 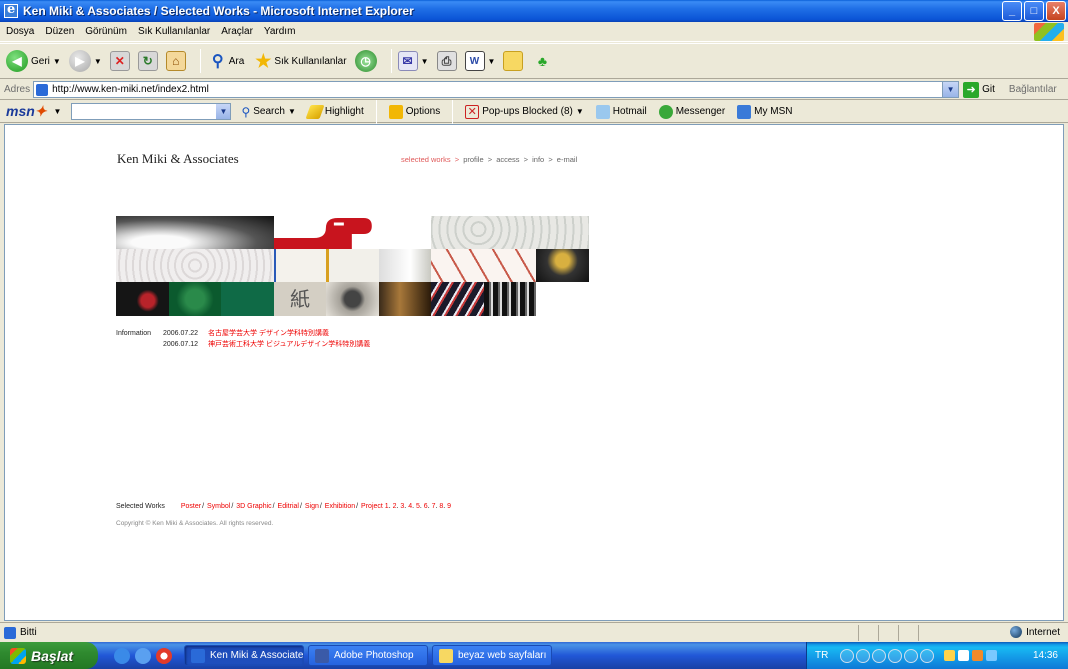 I want to click on language-indicator: TR, so click(x=821, y=655).